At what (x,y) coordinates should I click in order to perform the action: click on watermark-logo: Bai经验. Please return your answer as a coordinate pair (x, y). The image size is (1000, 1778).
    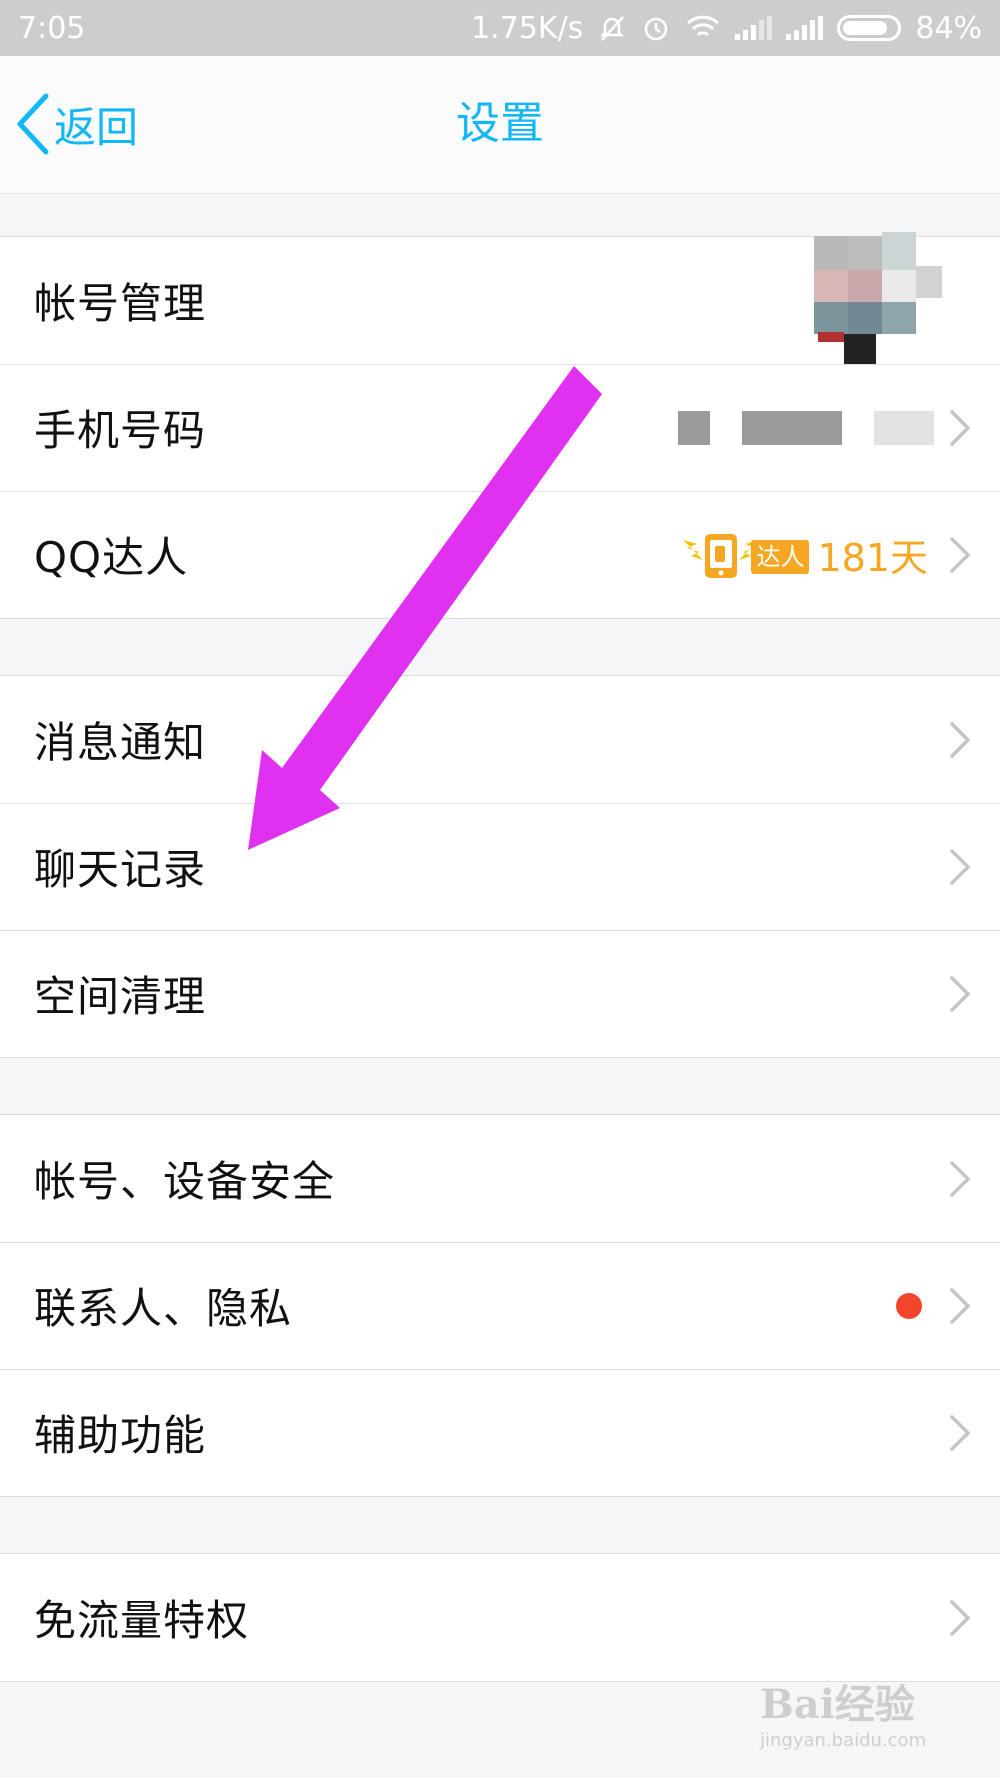
    Looking at the image, I should click on (837, 1704).